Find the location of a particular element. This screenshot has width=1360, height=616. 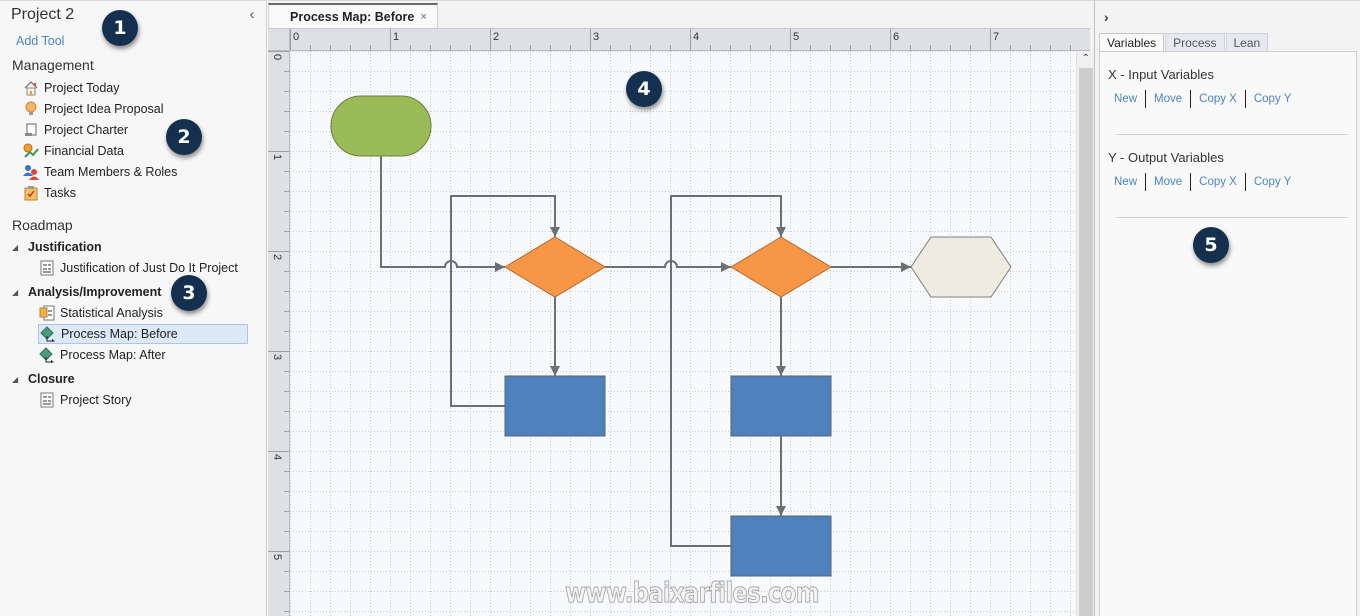

input-new-link: New is located at coordinates (1126, 99).